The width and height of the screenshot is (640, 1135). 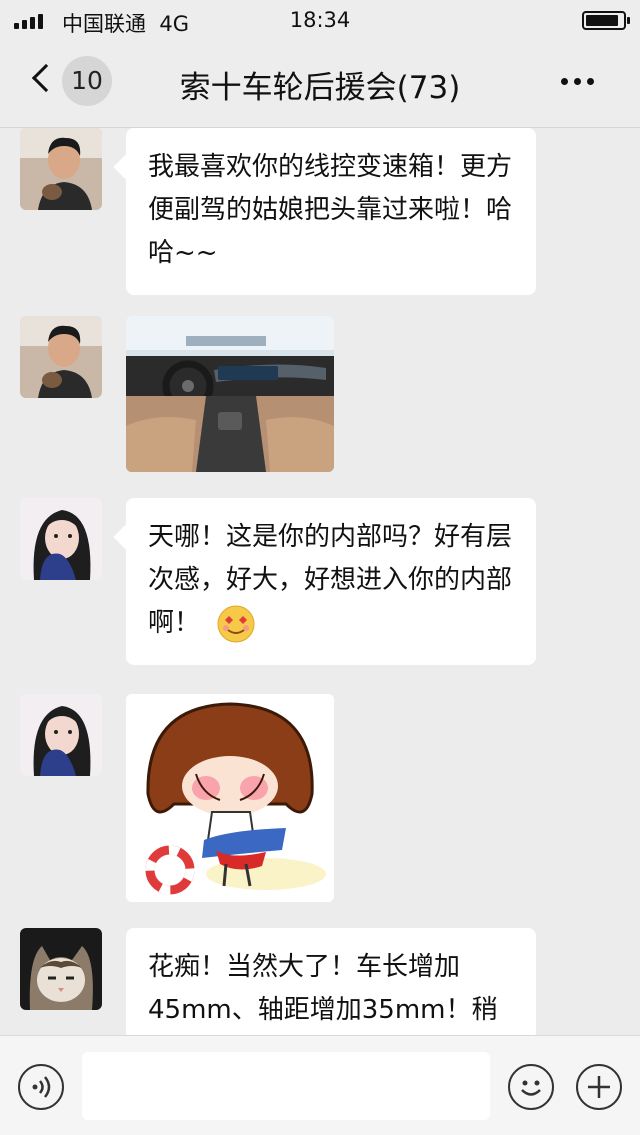 What do you see at coordinates (320, 88) in the screenshot?
I see `chat-title: 索十车轮后援会(73)` at bounding box center [320, 88].